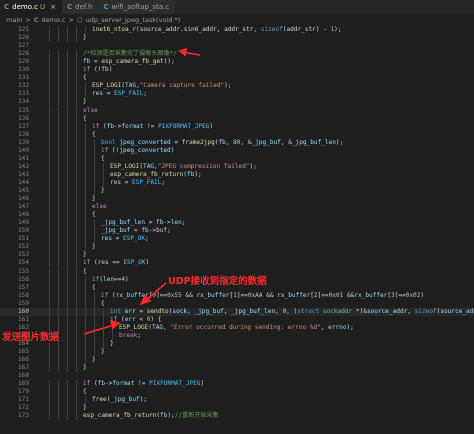  Describe the element at coordinates (237, 319) in the screenshot. I see `code-line: 161 if (err < 0) {` at that location.